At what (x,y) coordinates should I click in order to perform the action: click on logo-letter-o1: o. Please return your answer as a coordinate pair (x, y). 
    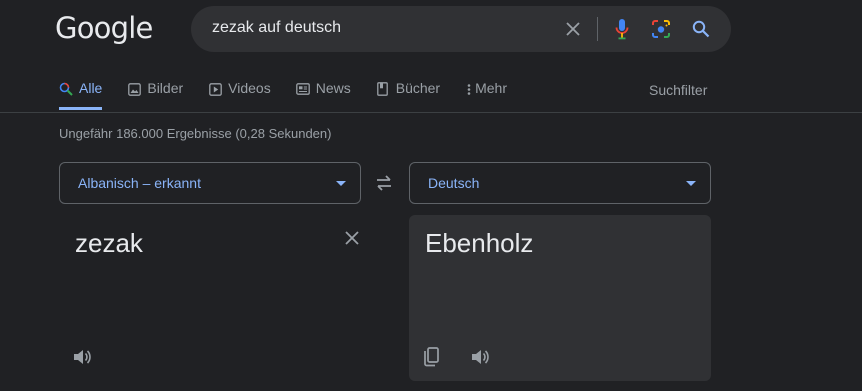
    Looking at the image, I should click on (85, 28).